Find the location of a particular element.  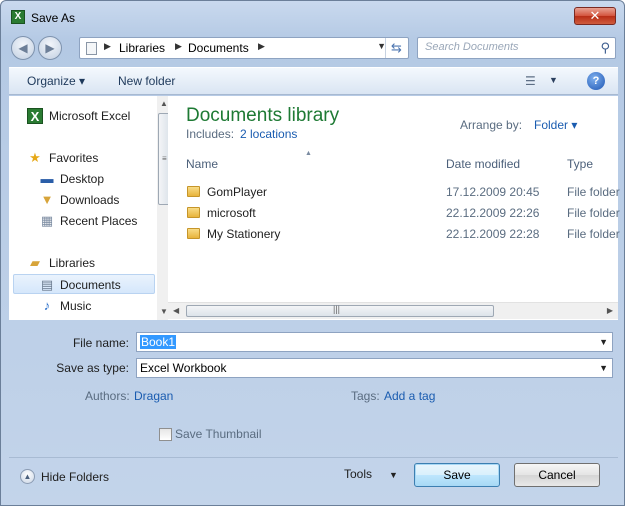

search-icon: ⚲ is located at coordinates (605, 48).